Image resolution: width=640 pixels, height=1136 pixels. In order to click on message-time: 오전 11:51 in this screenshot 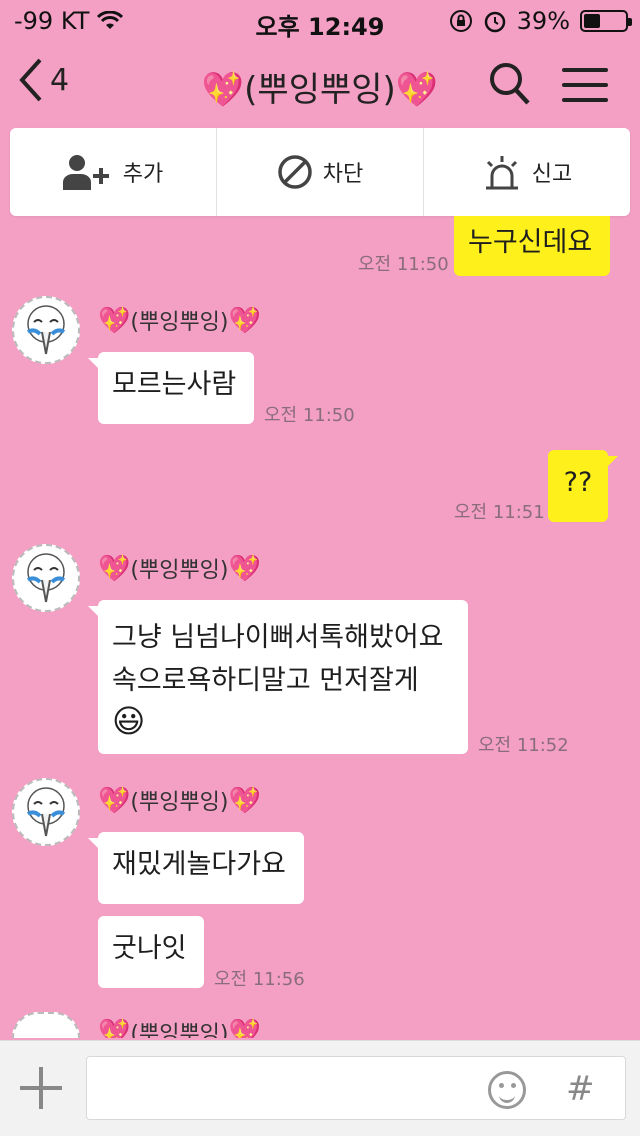, I will do `click(499, 512)`.